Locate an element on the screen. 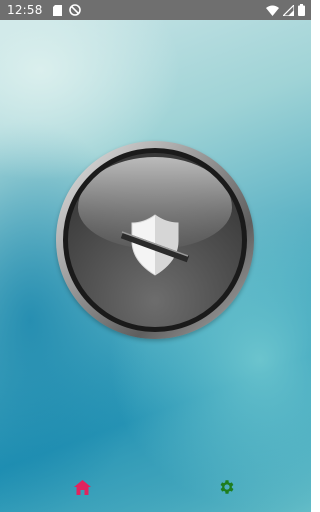 The image size is (320, 512). bottom-navigation is located at coordinates (155, 487).